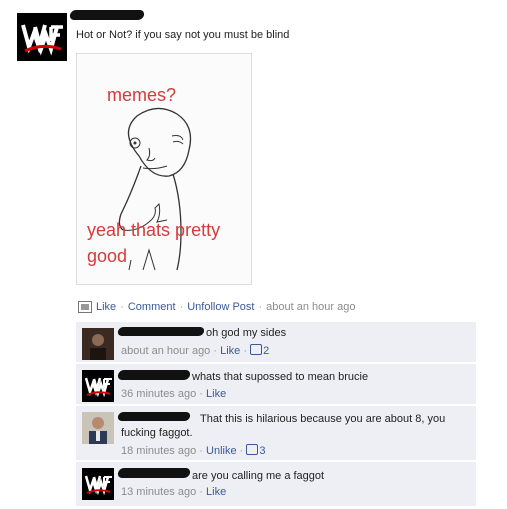  I want to click on meme-bottom-text-line1: yeah thats pretty, so click(153, 230).